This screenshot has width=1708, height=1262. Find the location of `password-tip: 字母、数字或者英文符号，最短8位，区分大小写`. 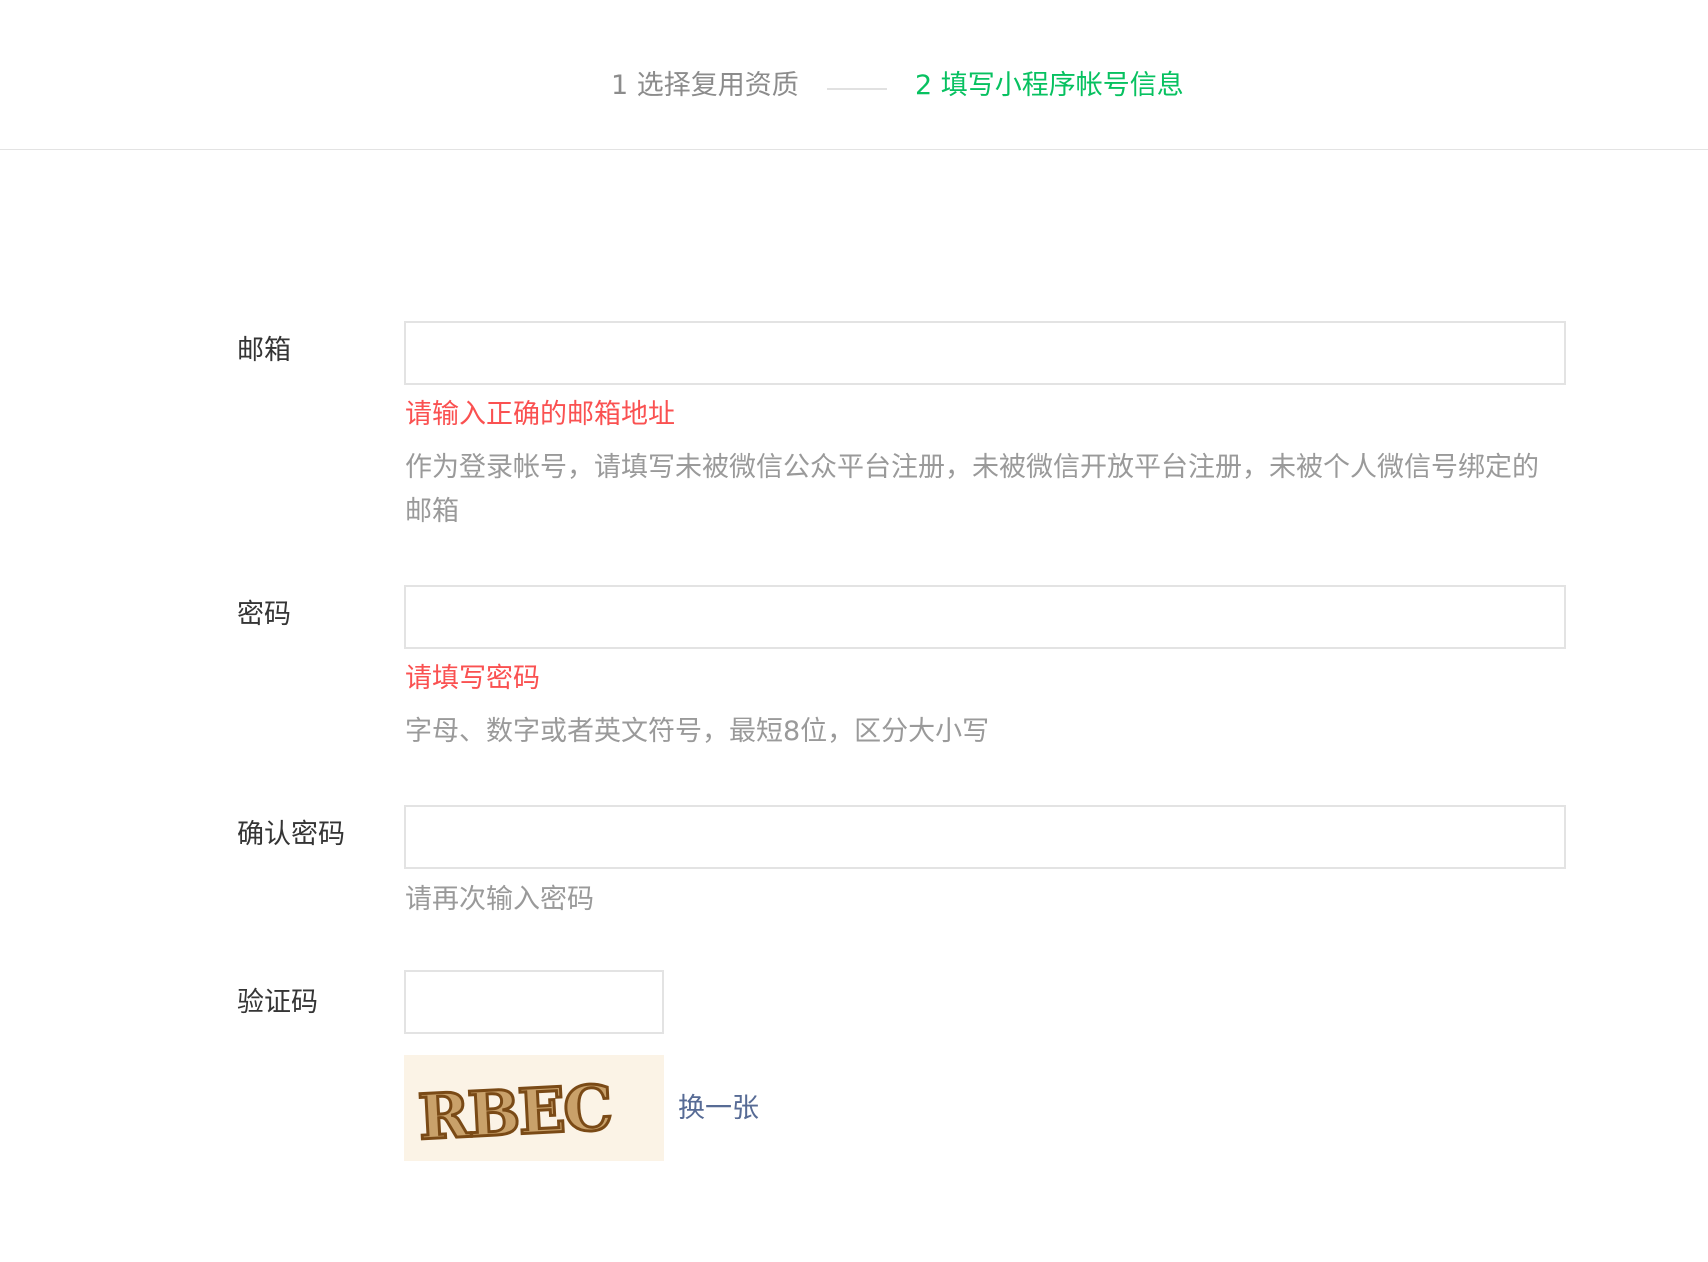

password-tip: 字母、数字或者英文符号，最短8位，区分大小写 is located at coordinates (697, 731).